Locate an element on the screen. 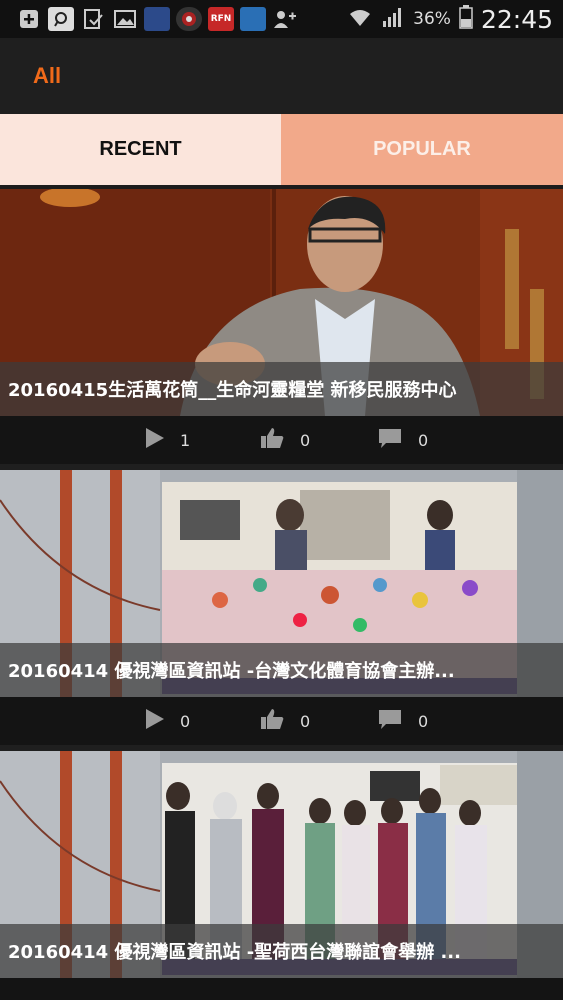 This screenshot has width=563, height=1000. tab-recent: RECENT is located at coordinates (140, 149).